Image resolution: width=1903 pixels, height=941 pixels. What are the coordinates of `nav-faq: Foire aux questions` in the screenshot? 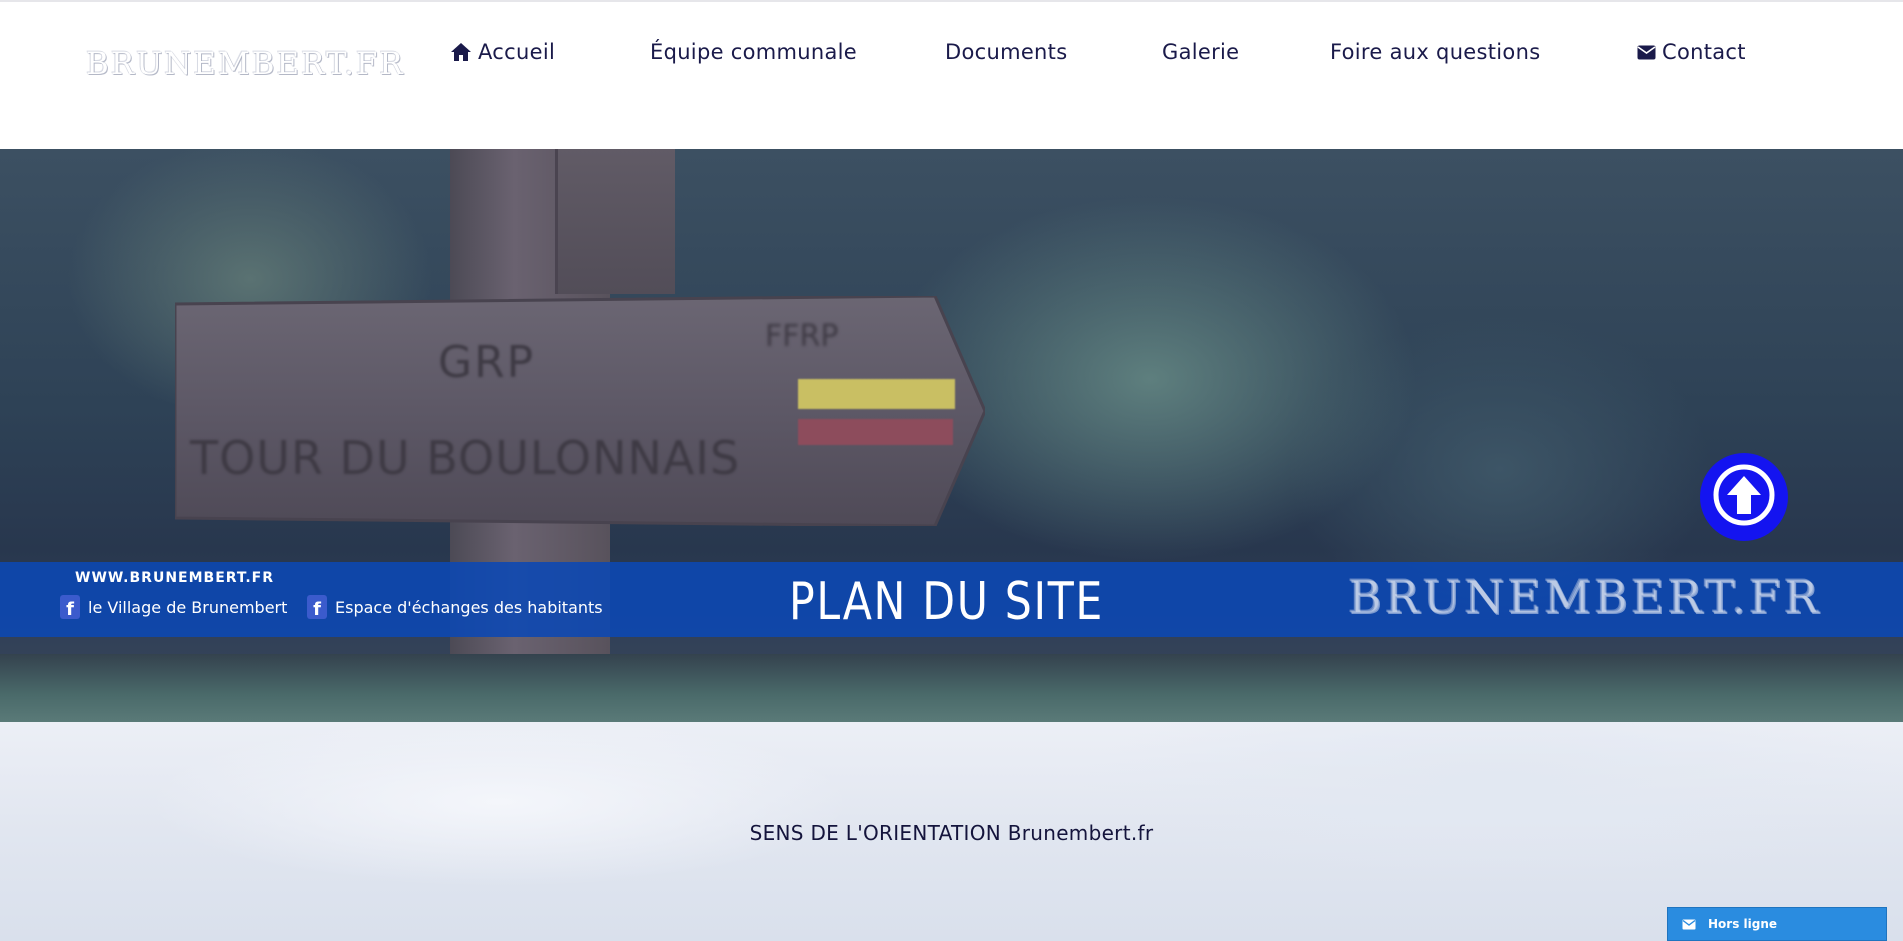 It's located at (1435, 52).